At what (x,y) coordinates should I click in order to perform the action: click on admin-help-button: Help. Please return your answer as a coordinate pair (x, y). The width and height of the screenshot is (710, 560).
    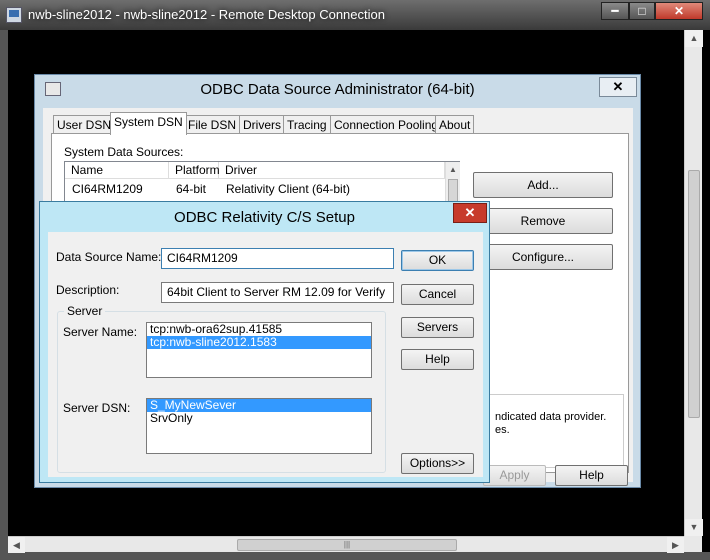
    Looking at the image, I should click on (591, 475).